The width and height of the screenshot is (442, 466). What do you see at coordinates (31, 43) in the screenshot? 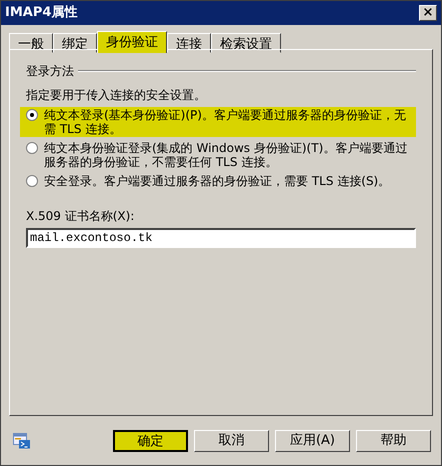
I see `tab: 一般` at bounding box center [31, 43].